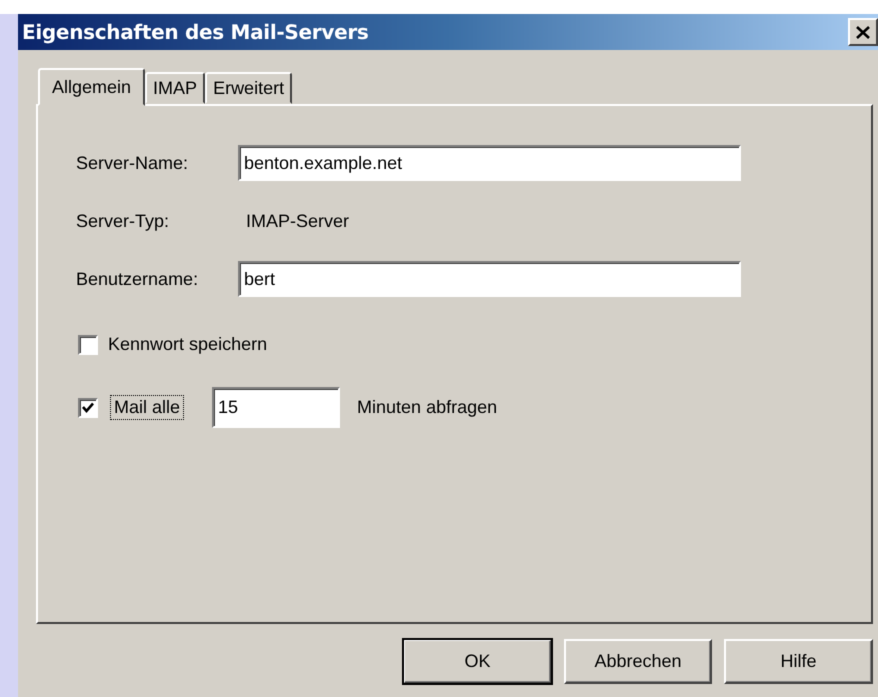 This screenshot has height=697, width=878. What do you see at coordinates (248, 88) in the screenshot?
I see `tab: Erweitert` at bounding box center [248, 88].